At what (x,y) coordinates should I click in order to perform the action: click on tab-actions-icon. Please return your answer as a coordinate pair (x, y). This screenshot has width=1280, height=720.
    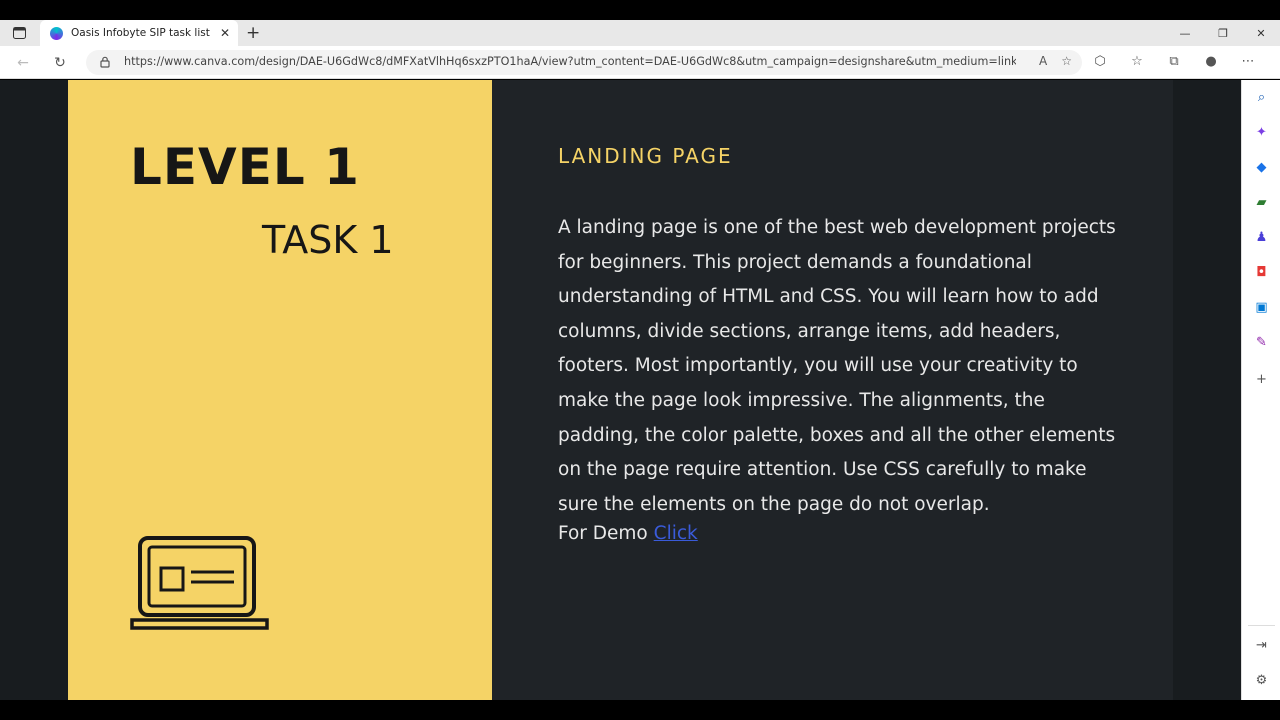
    Looking at the image, I should click on (19, 33).